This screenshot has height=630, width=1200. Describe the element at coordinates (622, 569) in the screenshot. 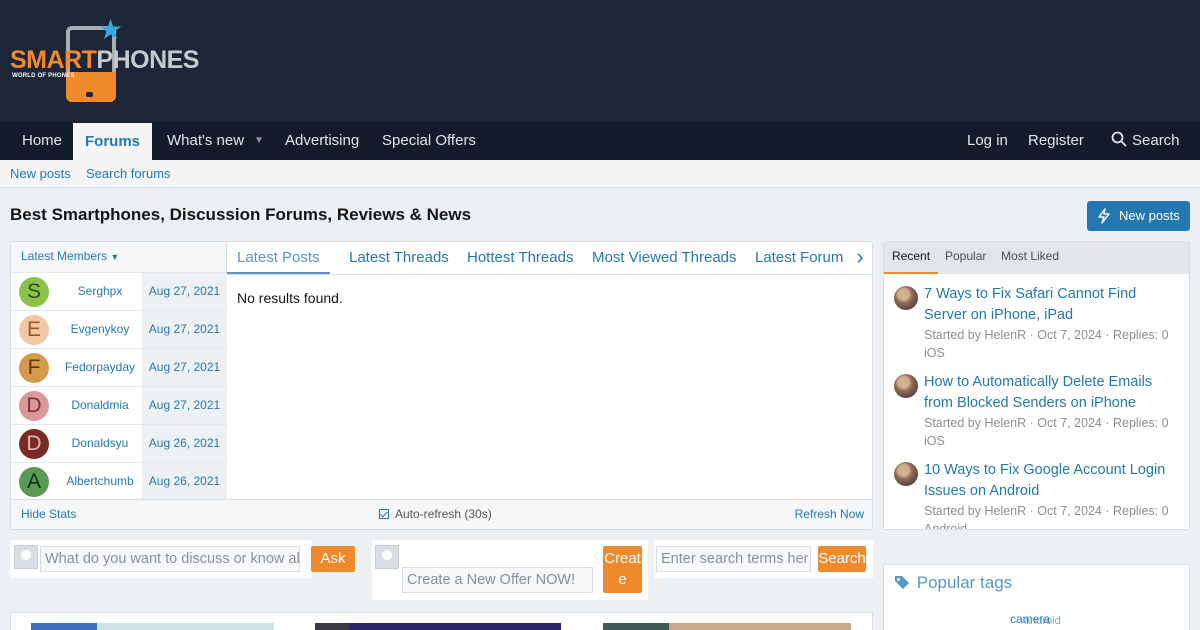

I see `create-offer-button: Creat e` at that location.